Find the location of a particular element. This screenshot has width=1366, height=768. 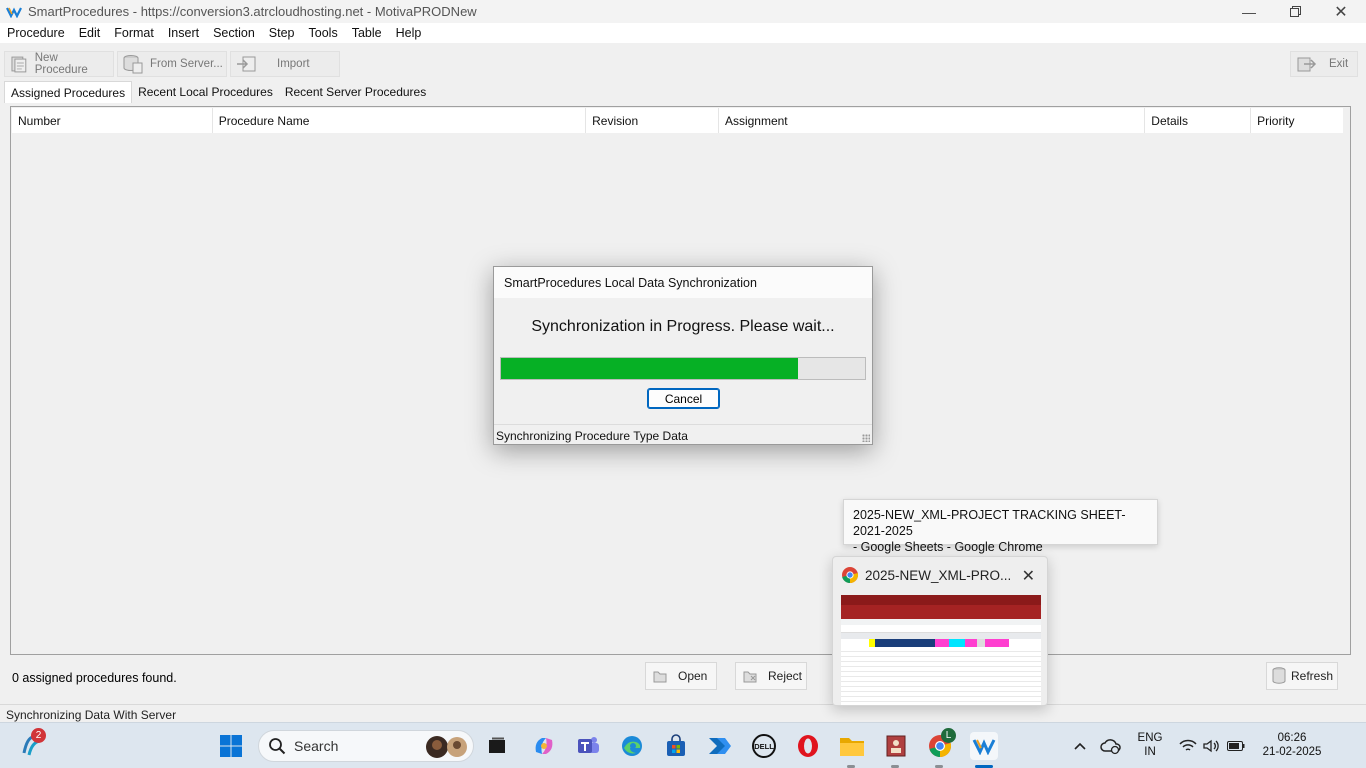

opera-button is located at coordinates (808, 746).